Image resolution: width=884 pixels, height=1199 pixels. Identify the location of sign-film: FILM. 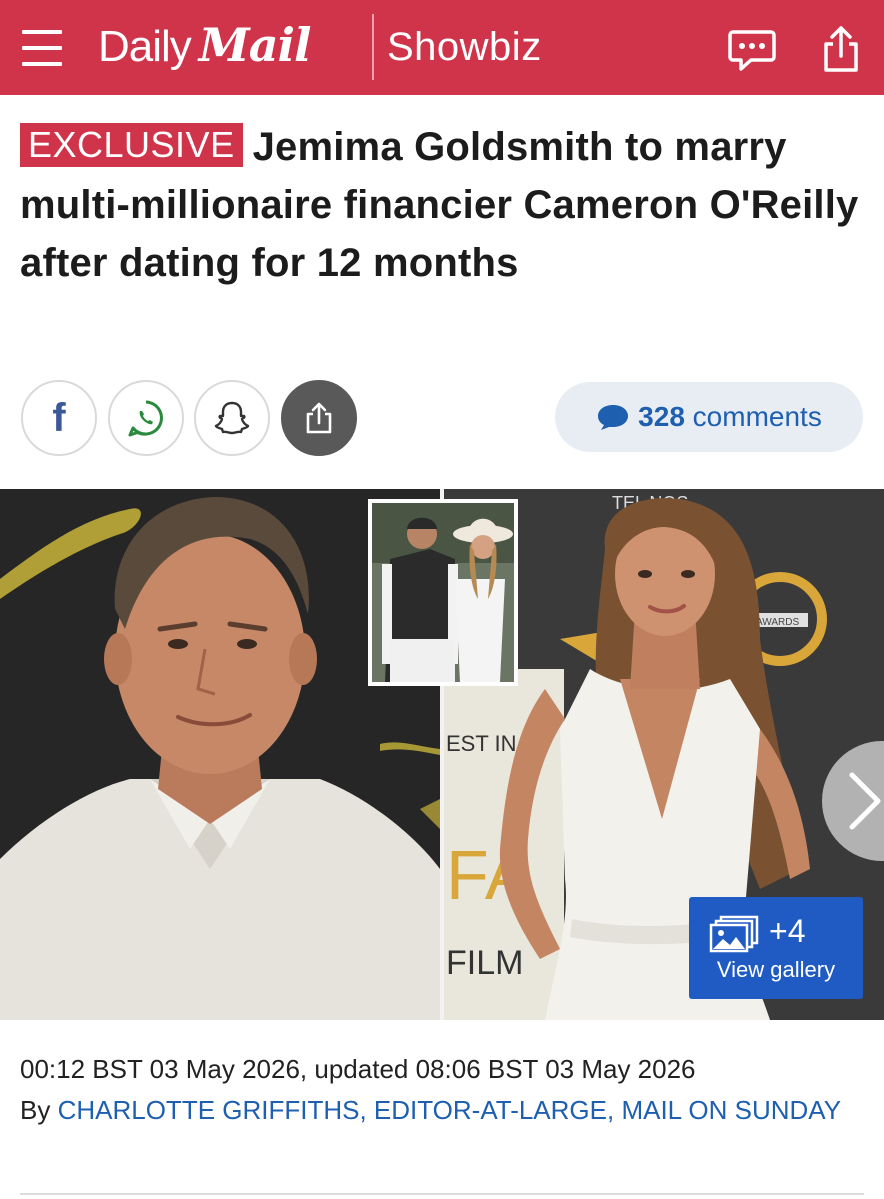
(484, 963).